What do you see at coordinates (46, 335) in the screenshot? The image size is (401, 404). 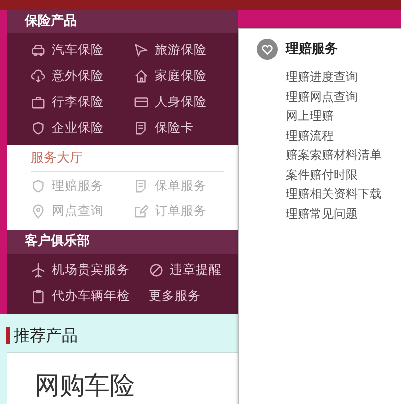 I see `section-title: 推荐产品` at bounding box center [46, 335].